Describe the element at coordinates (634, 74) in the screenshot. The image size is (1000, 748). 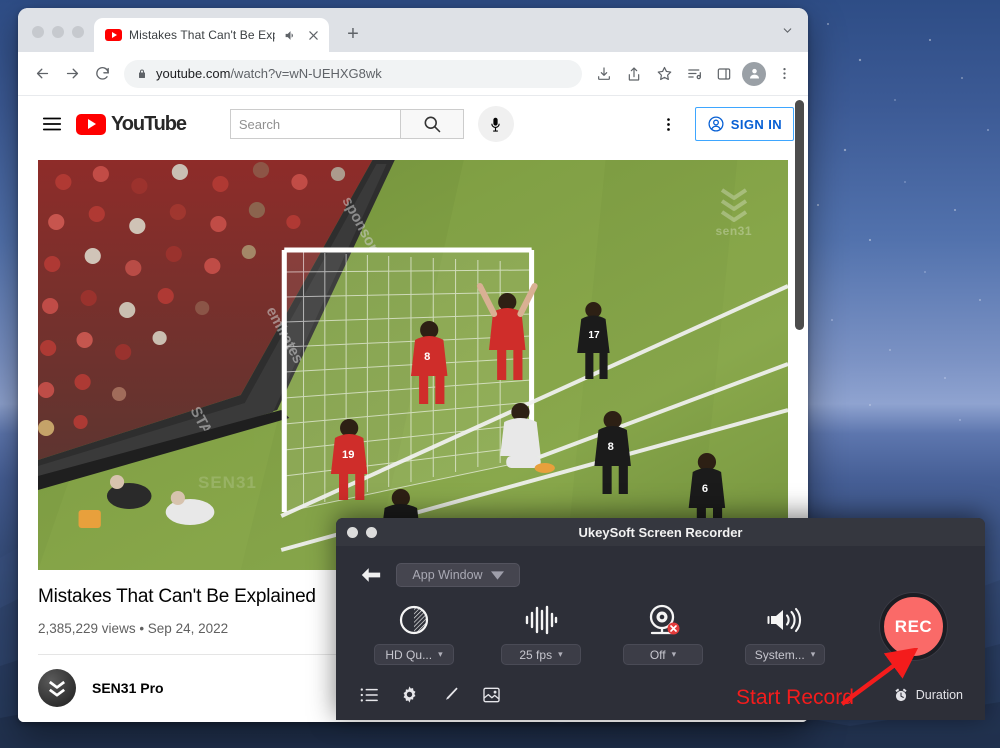
I see `share-icon` at that location.